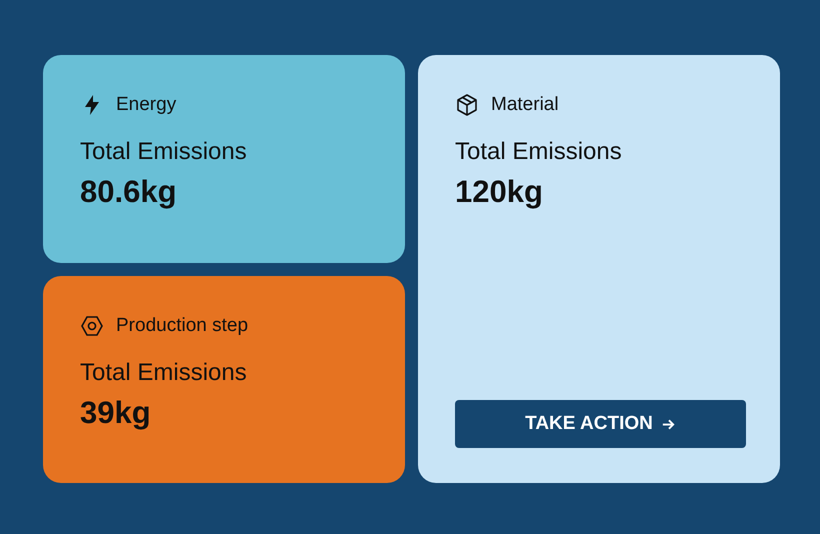 This screenshot has height=534, width=820. Describe the element at coordinates (129, 192) in the screenshot. I see `emissions-value: 80.6kg` at that location.